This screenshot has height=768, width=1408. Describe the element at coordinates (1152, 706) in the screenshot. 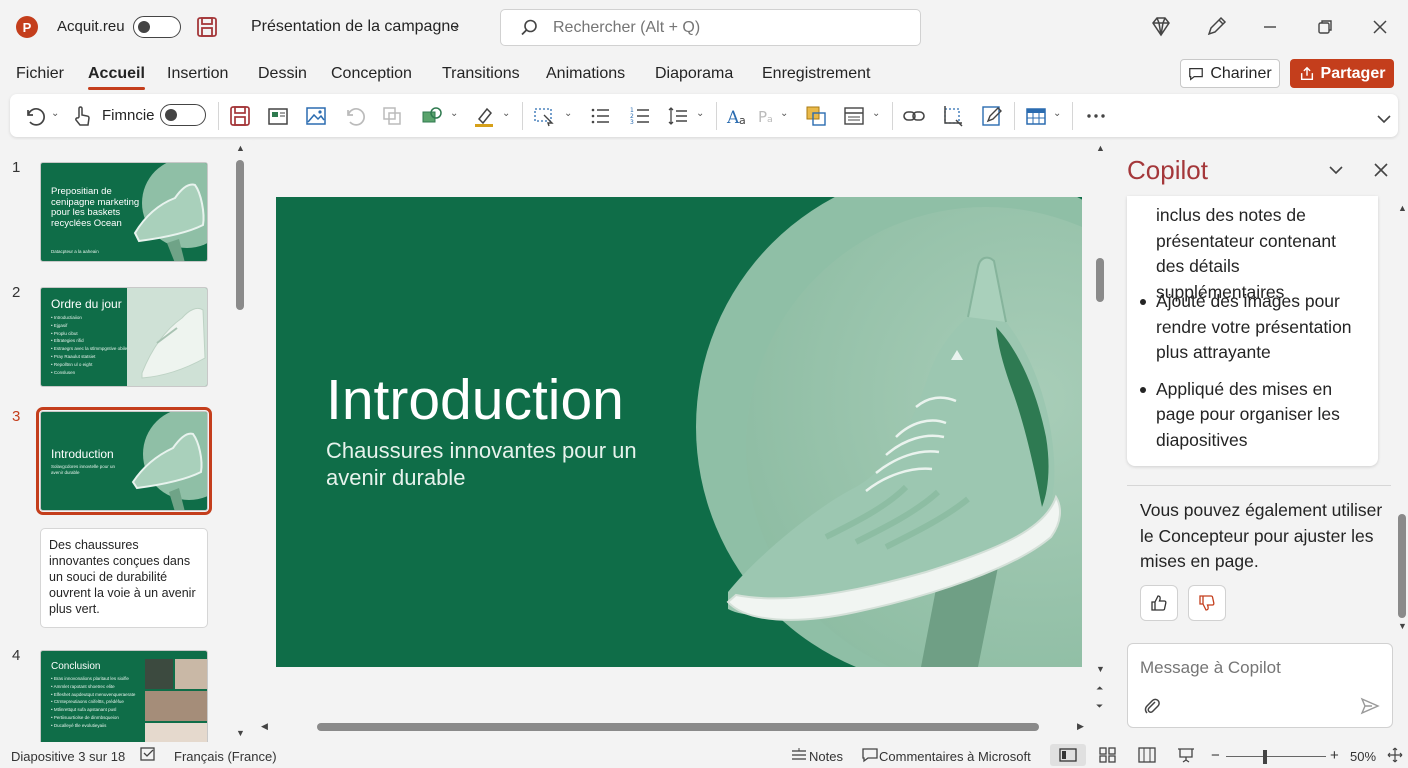

I see `attach-icon` at that location.